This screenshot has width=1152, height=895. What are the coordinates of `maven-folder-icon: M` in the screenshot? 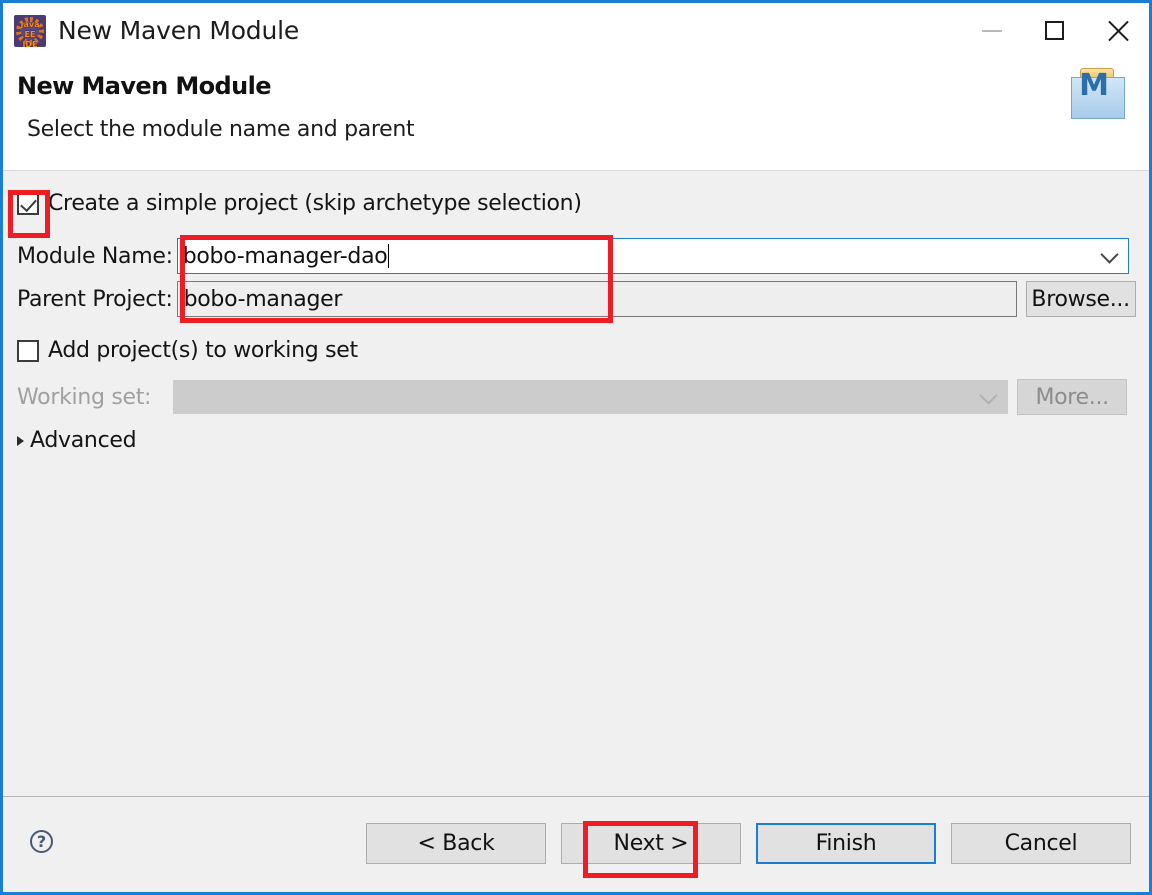 It's located at (1098, 96).